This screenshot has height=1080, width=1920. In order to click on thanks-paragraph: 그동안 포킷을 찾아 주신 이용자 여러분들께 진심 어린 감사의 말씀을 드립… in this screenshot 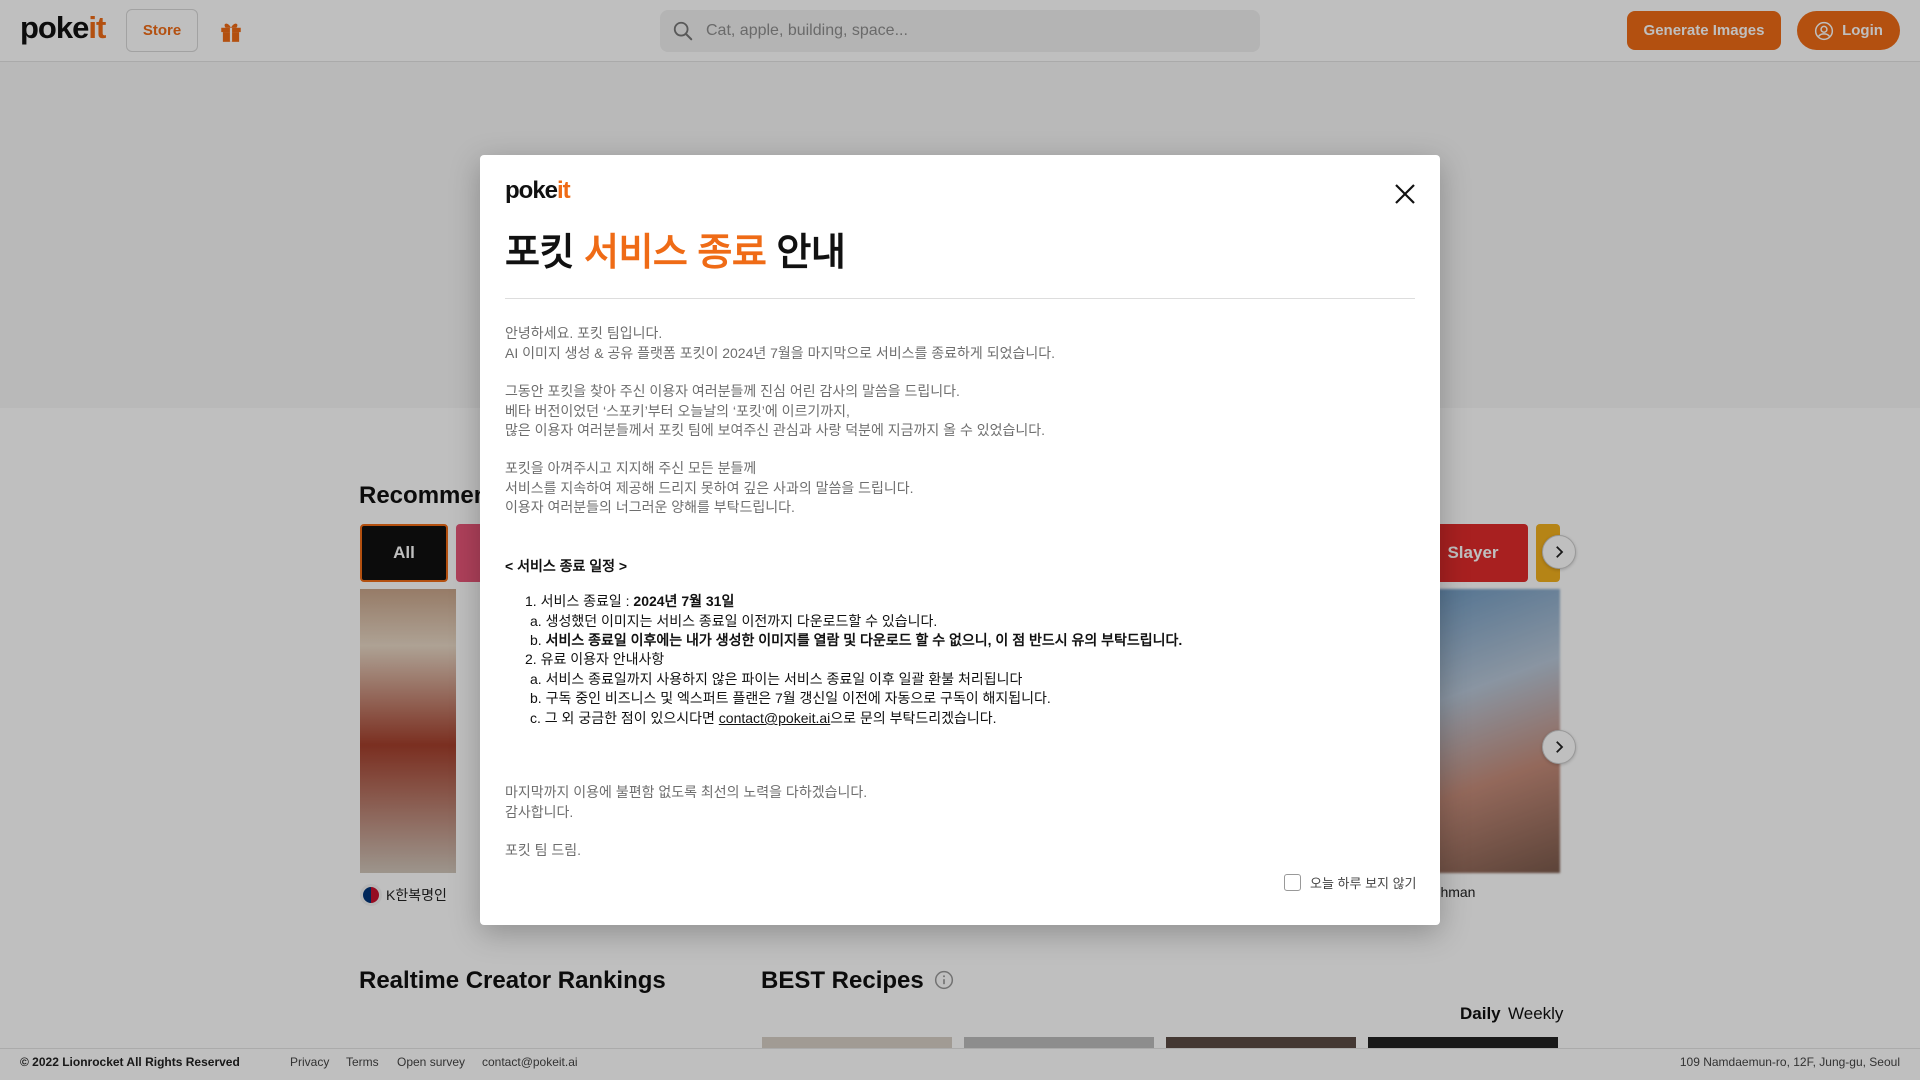, I will do `click(775, 410)`.